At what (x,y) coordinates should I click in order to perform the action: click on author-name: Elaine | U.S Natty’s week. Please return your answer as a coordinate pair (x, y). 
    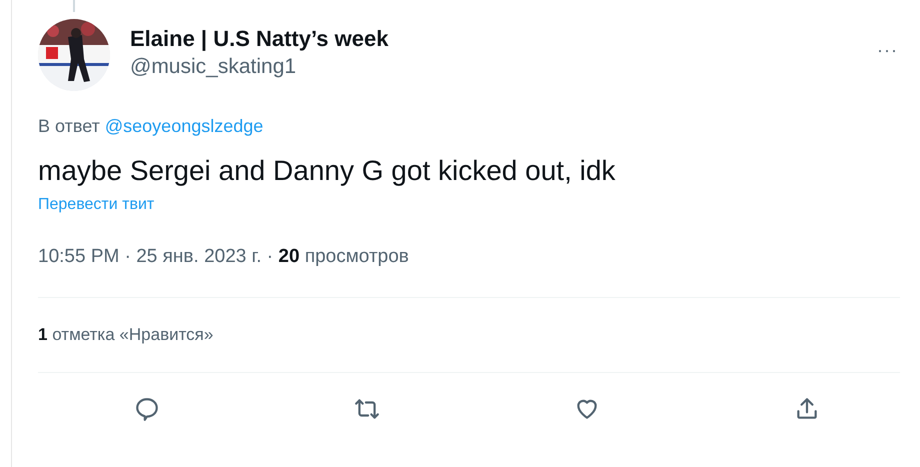
    Looking at the image, I should click on (259, 39).